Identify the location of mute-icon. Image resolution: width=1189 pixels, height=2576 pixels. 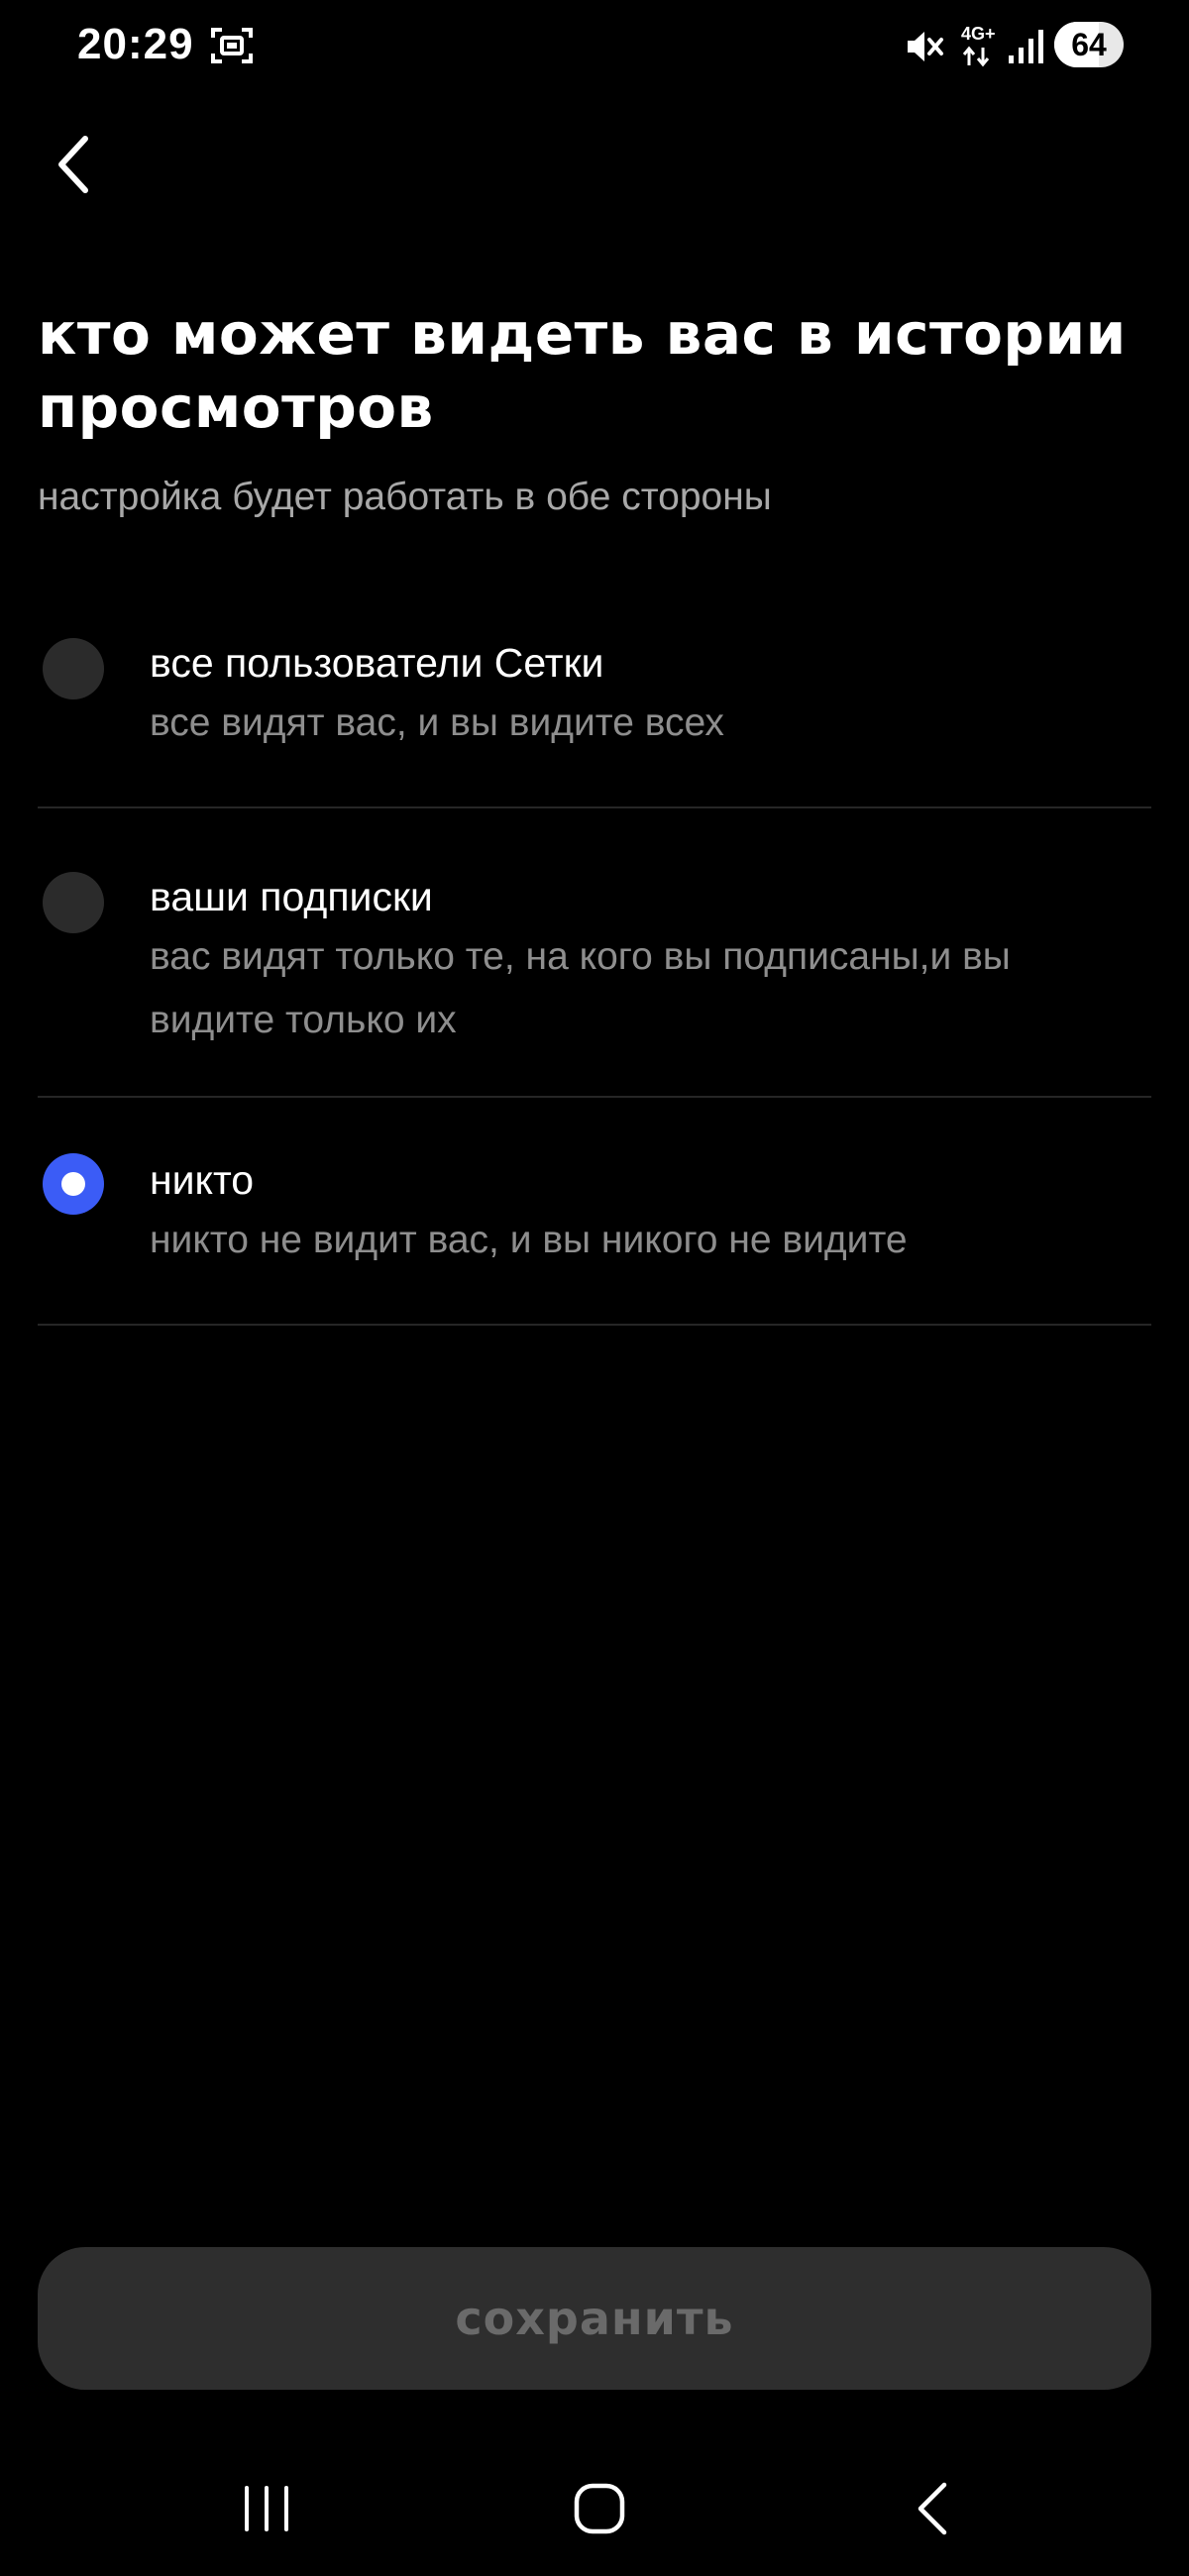
(925, 47).